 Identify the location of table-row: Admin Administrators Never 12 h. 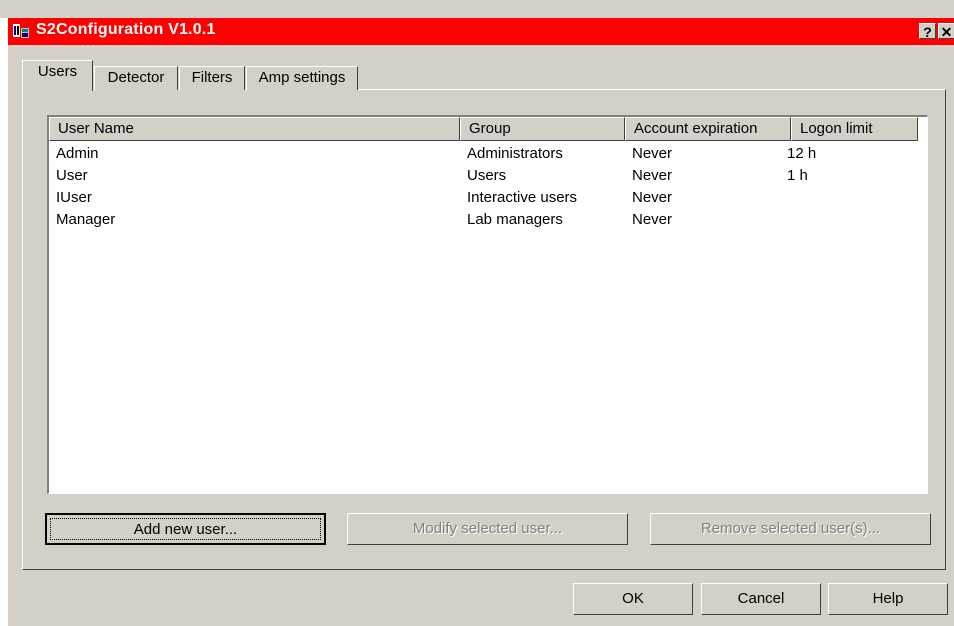
(488, 154).